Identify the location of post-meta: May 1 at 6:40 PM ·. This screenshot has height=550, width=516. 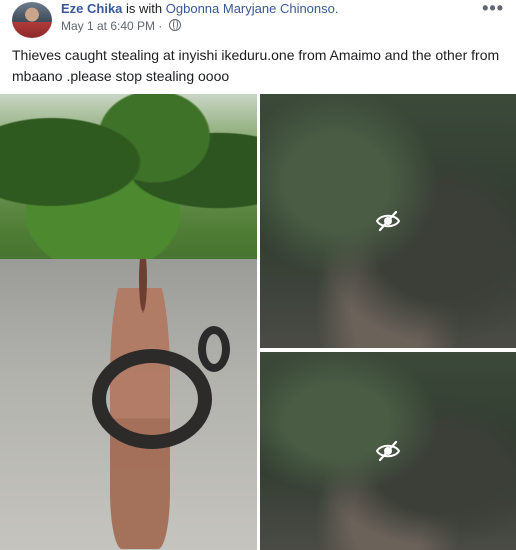
(121, 26).